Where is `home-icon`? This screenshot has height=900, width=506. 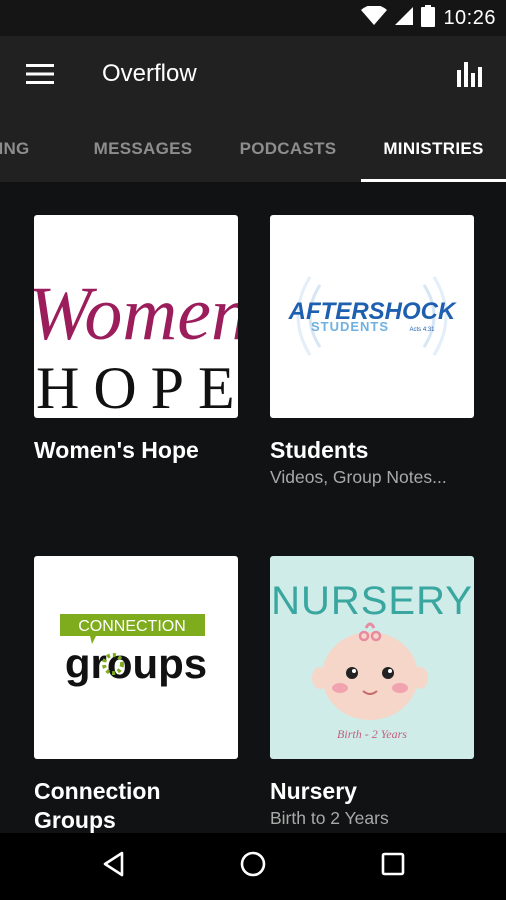 home-icon is located at coordinates (253, 866).